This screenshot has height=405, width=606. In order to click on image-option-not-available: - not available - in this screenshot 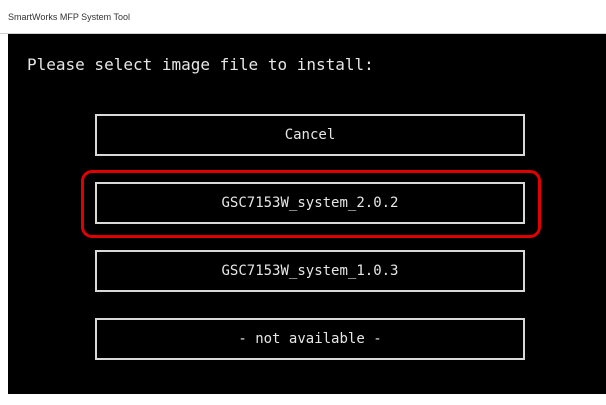, I will do `click(310, 339)`.